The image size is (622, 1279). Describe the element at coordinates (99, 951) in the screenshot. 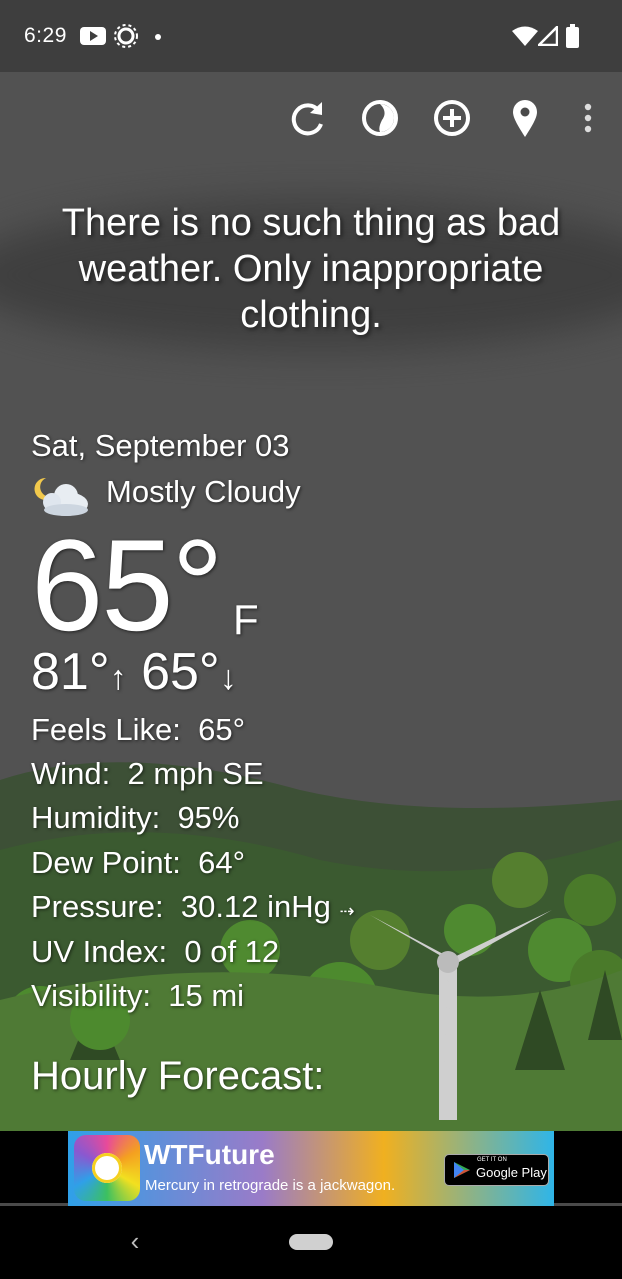

I see `detail-label: UV Index:` at that location.